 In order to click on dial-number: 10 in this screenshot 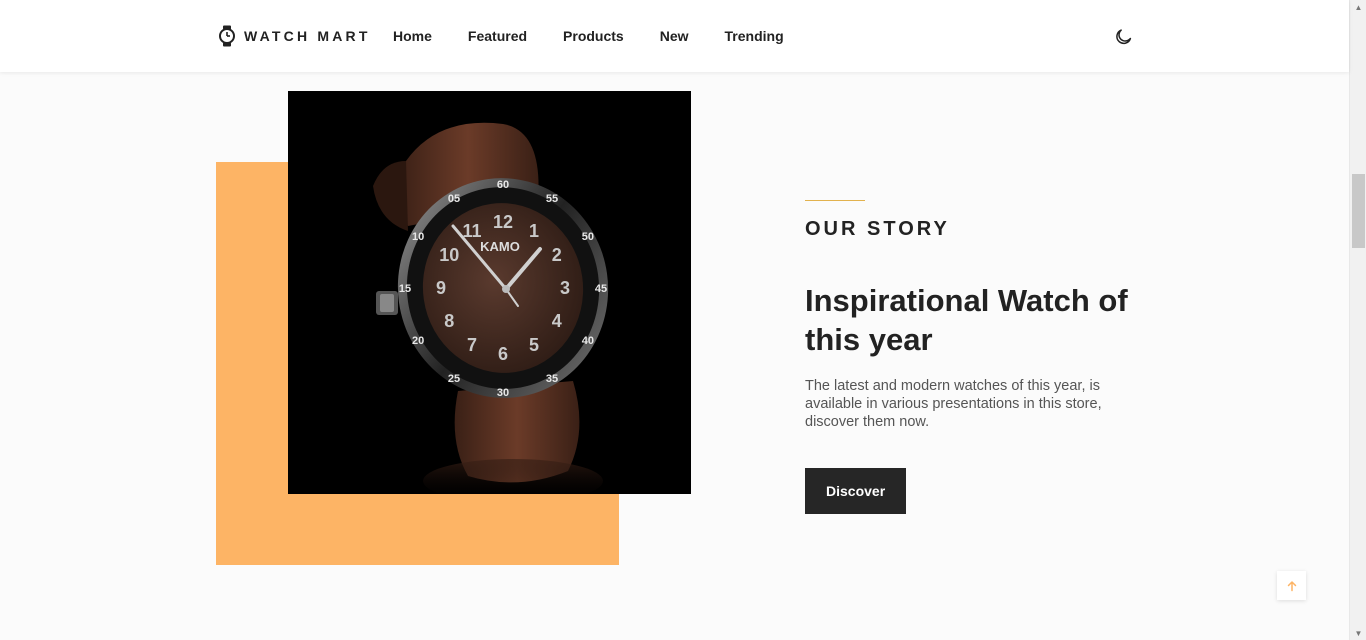, I will do `click(449, 255)`.